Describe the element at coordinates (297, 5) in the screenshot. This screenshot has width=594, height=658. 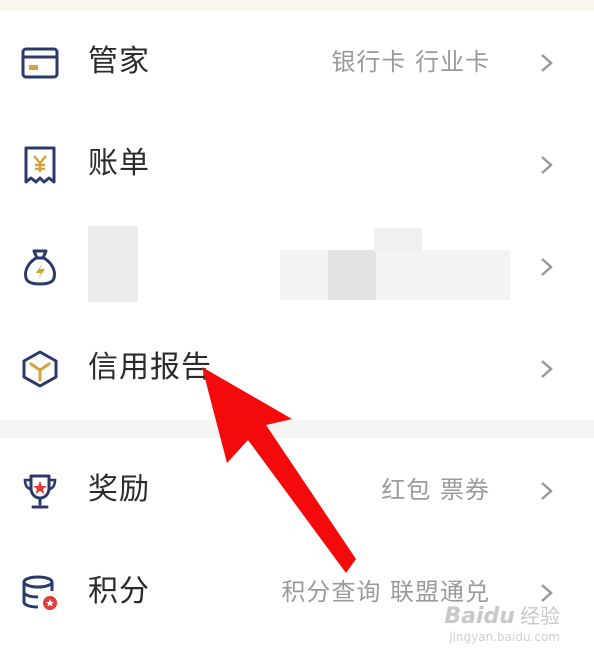
I see `top-strip` at that location.